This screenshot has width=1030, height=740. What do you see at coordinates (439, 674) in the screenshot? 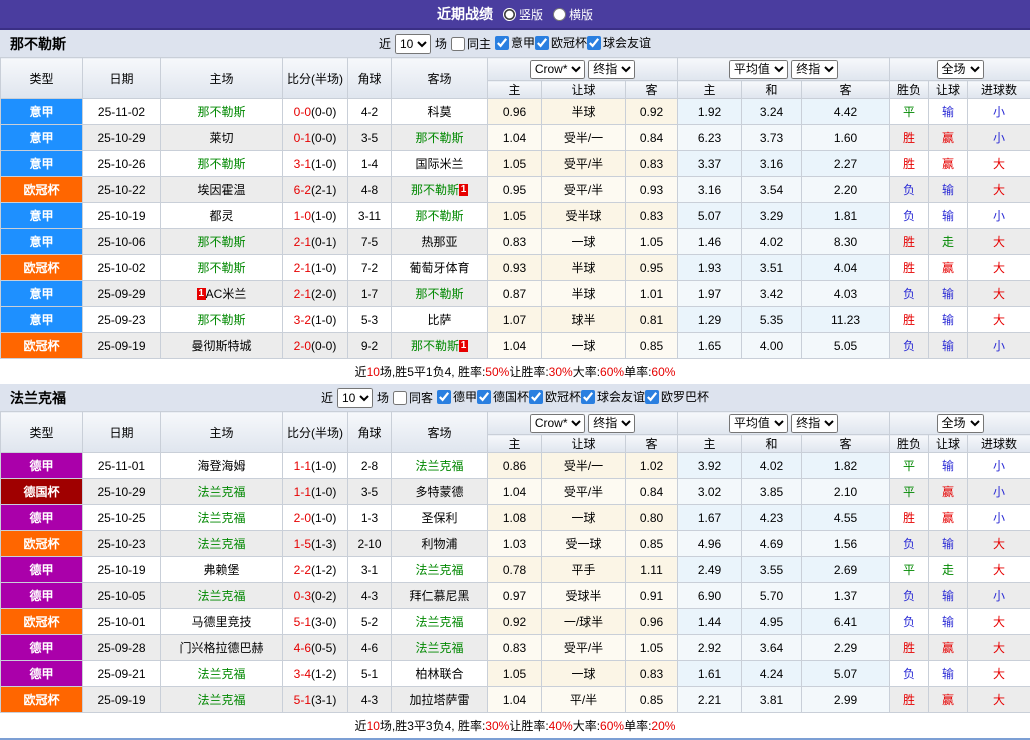
I see `team-label: 柏林联合` at bounding box center [439, 674].